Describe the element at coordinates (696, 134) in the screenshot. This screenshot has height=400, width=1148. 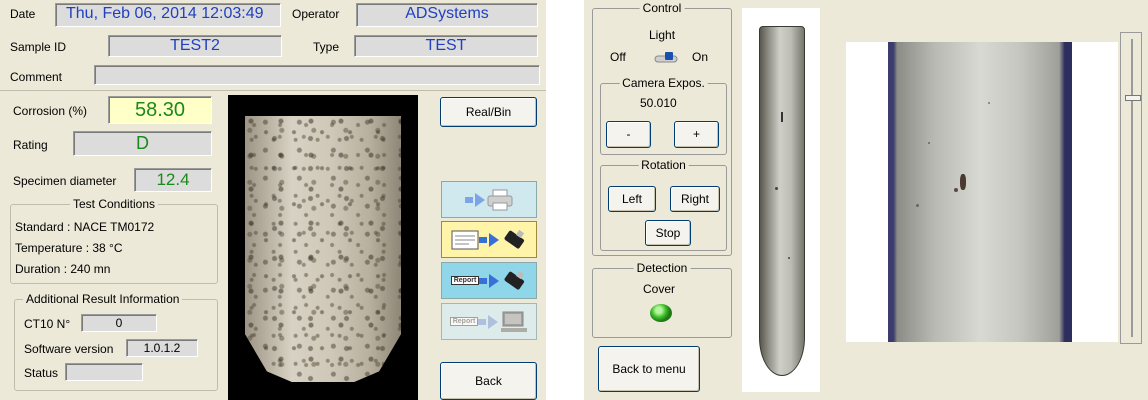
I see `exposure-plus-button: +` at that location.